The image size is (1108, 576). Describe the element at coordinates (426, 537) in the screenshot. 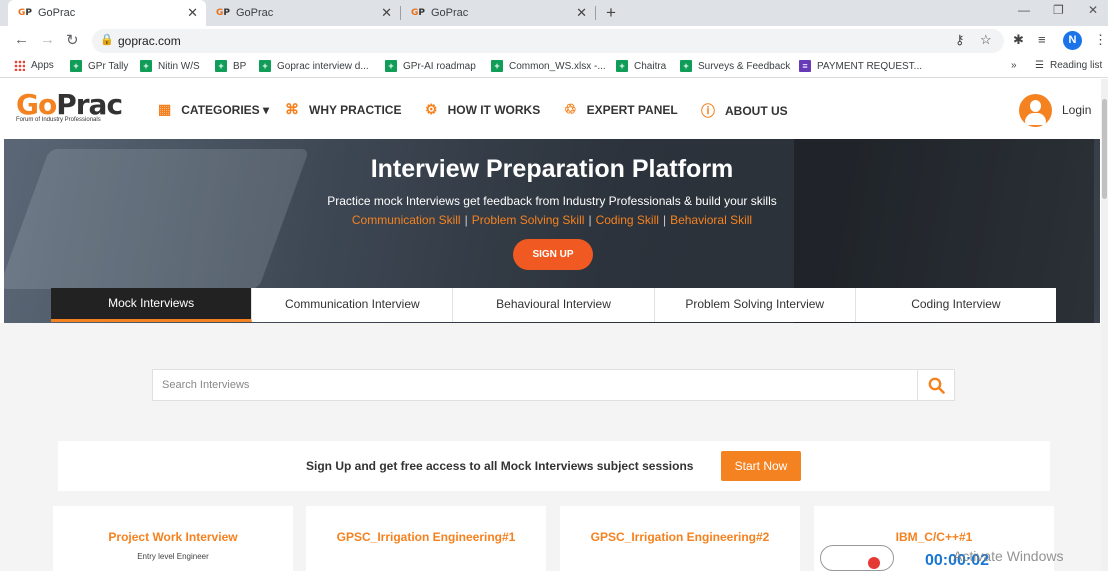

I see `card-title: GPSC_Irrigation Engineering#1` at that location.